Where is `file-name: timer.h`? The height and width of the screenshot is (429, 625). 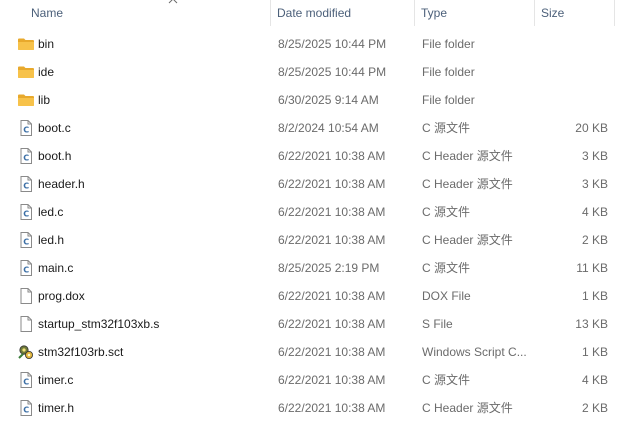 file-name: timer.h is located at coordinates (56, 408).